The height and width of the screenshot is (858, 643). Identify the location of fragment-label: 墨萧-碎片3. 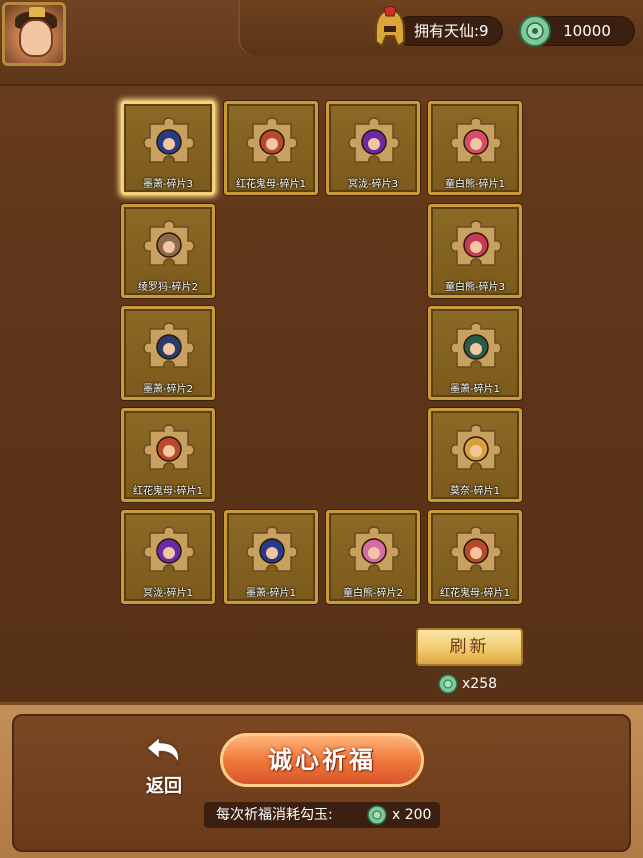
(168, 184).